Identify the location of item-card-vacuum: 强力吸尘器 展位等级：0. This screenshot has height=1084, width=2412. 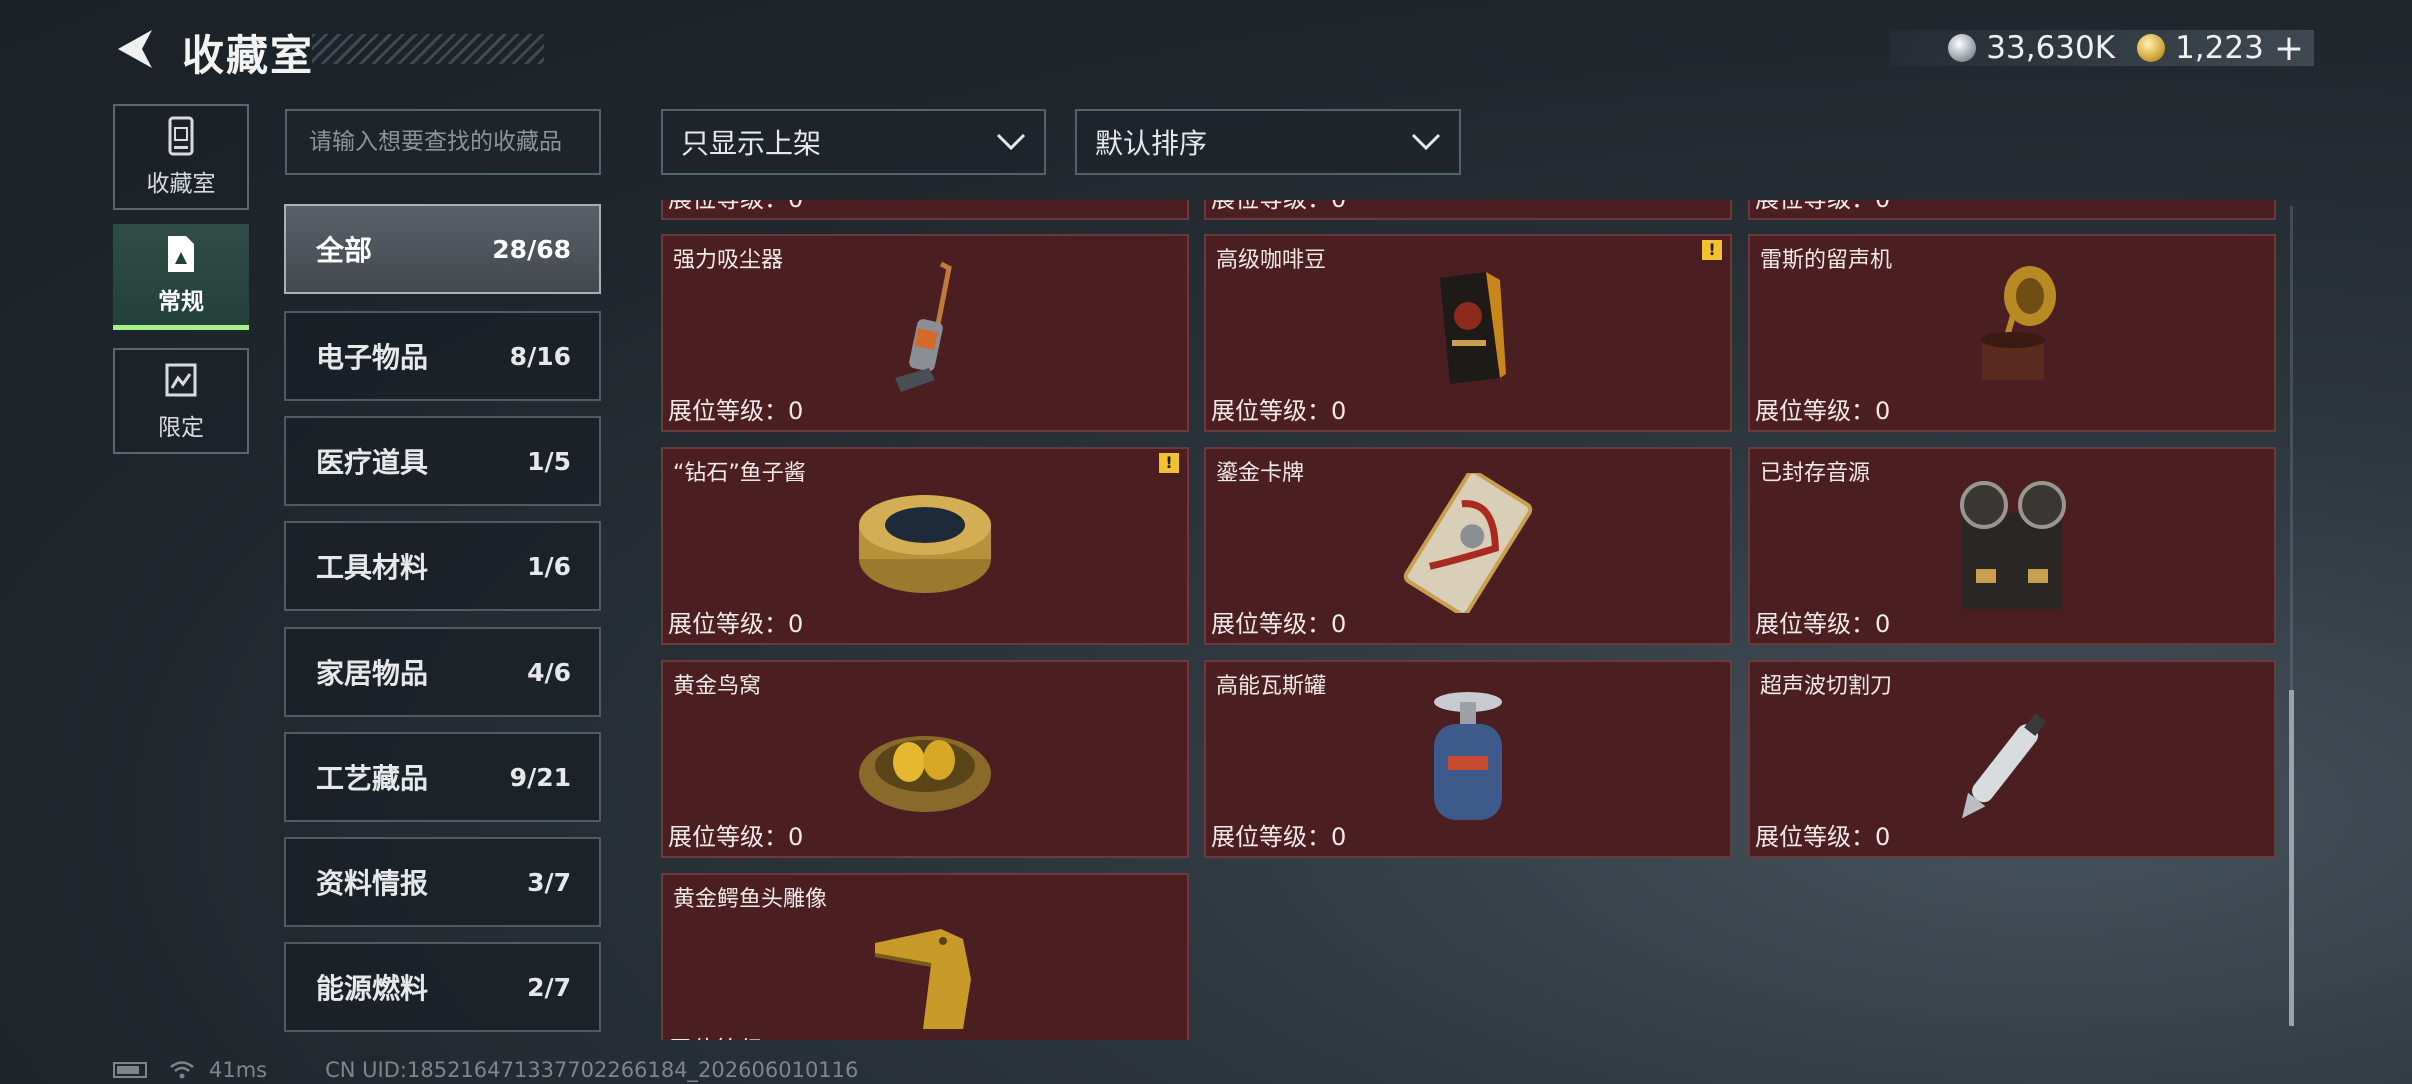
(925, 333).